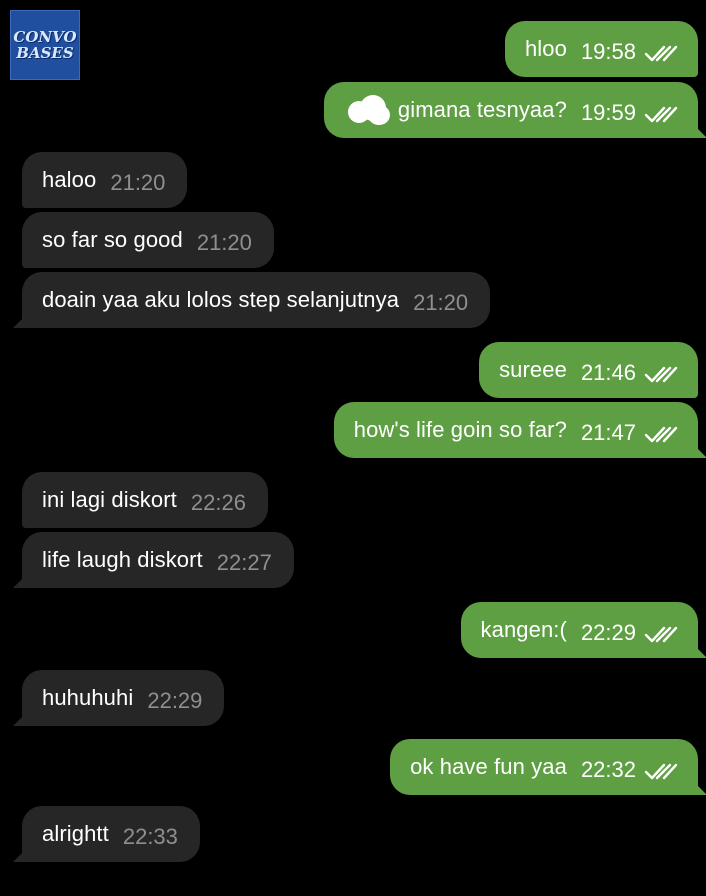  I want to click on incoming-message: alrightt 22:33, so click(106, 834).